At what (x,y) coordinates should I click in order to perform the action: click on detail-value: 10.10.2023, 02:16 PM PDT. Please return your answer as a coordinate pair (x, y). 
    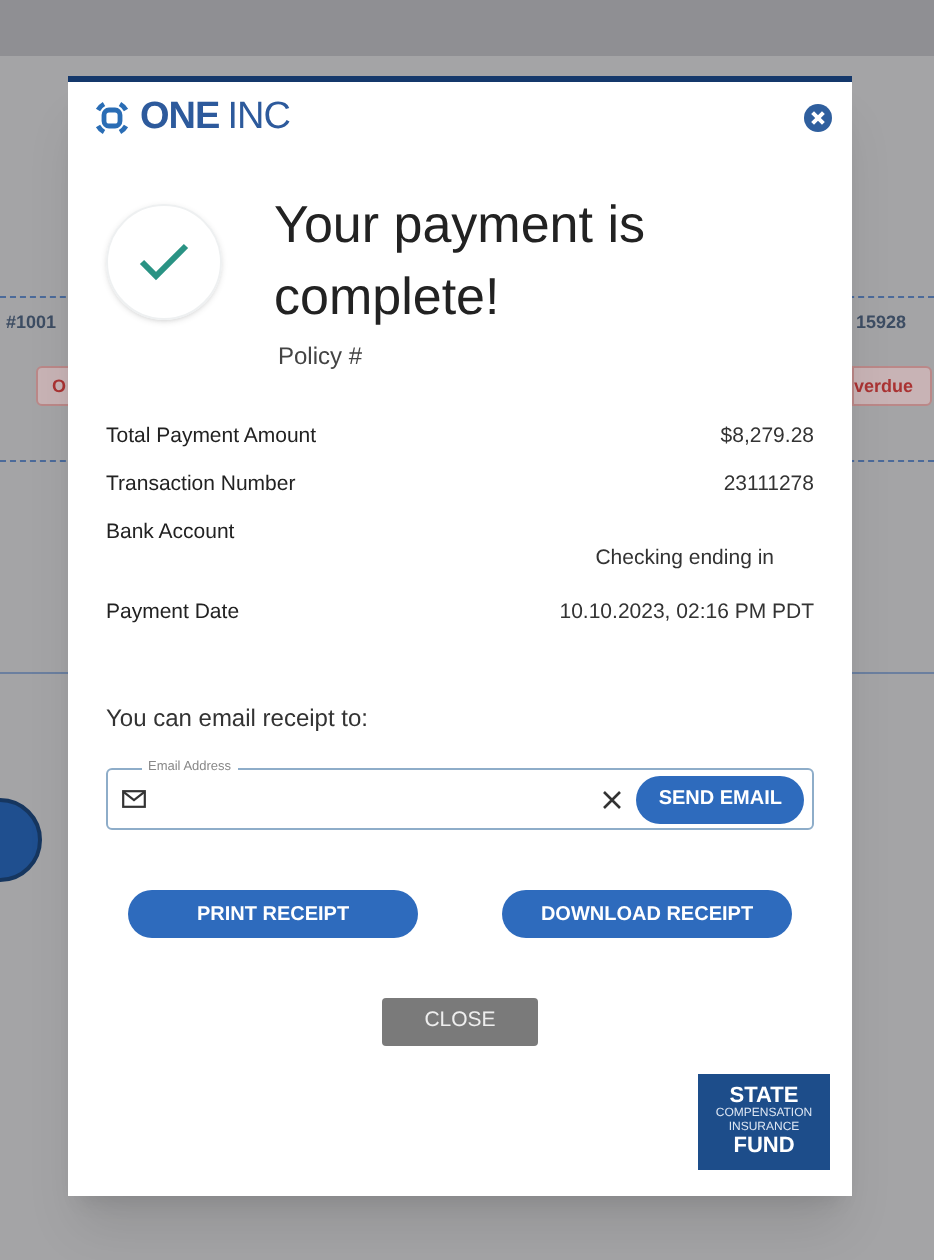
    Looking at the image, I should click on (686, 613).